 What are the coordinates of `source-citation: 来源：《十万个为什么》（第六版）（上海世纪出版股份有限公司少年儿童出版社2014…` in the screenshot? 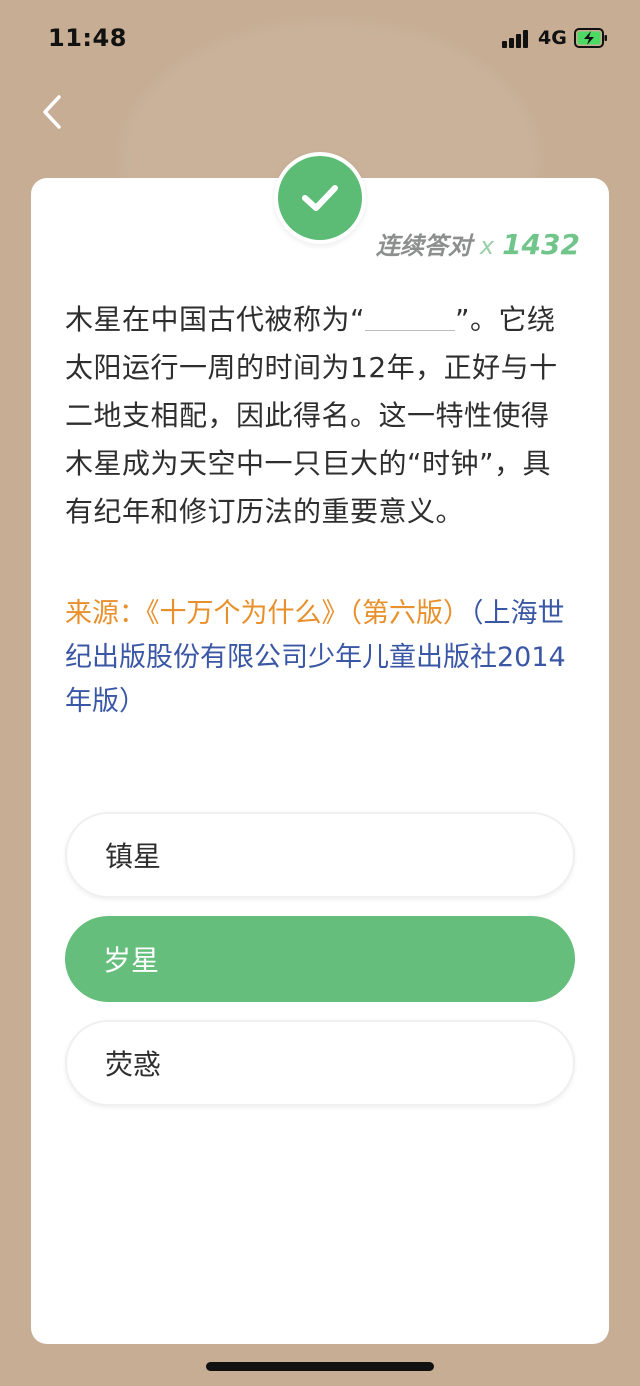 It's located at (321, 658).